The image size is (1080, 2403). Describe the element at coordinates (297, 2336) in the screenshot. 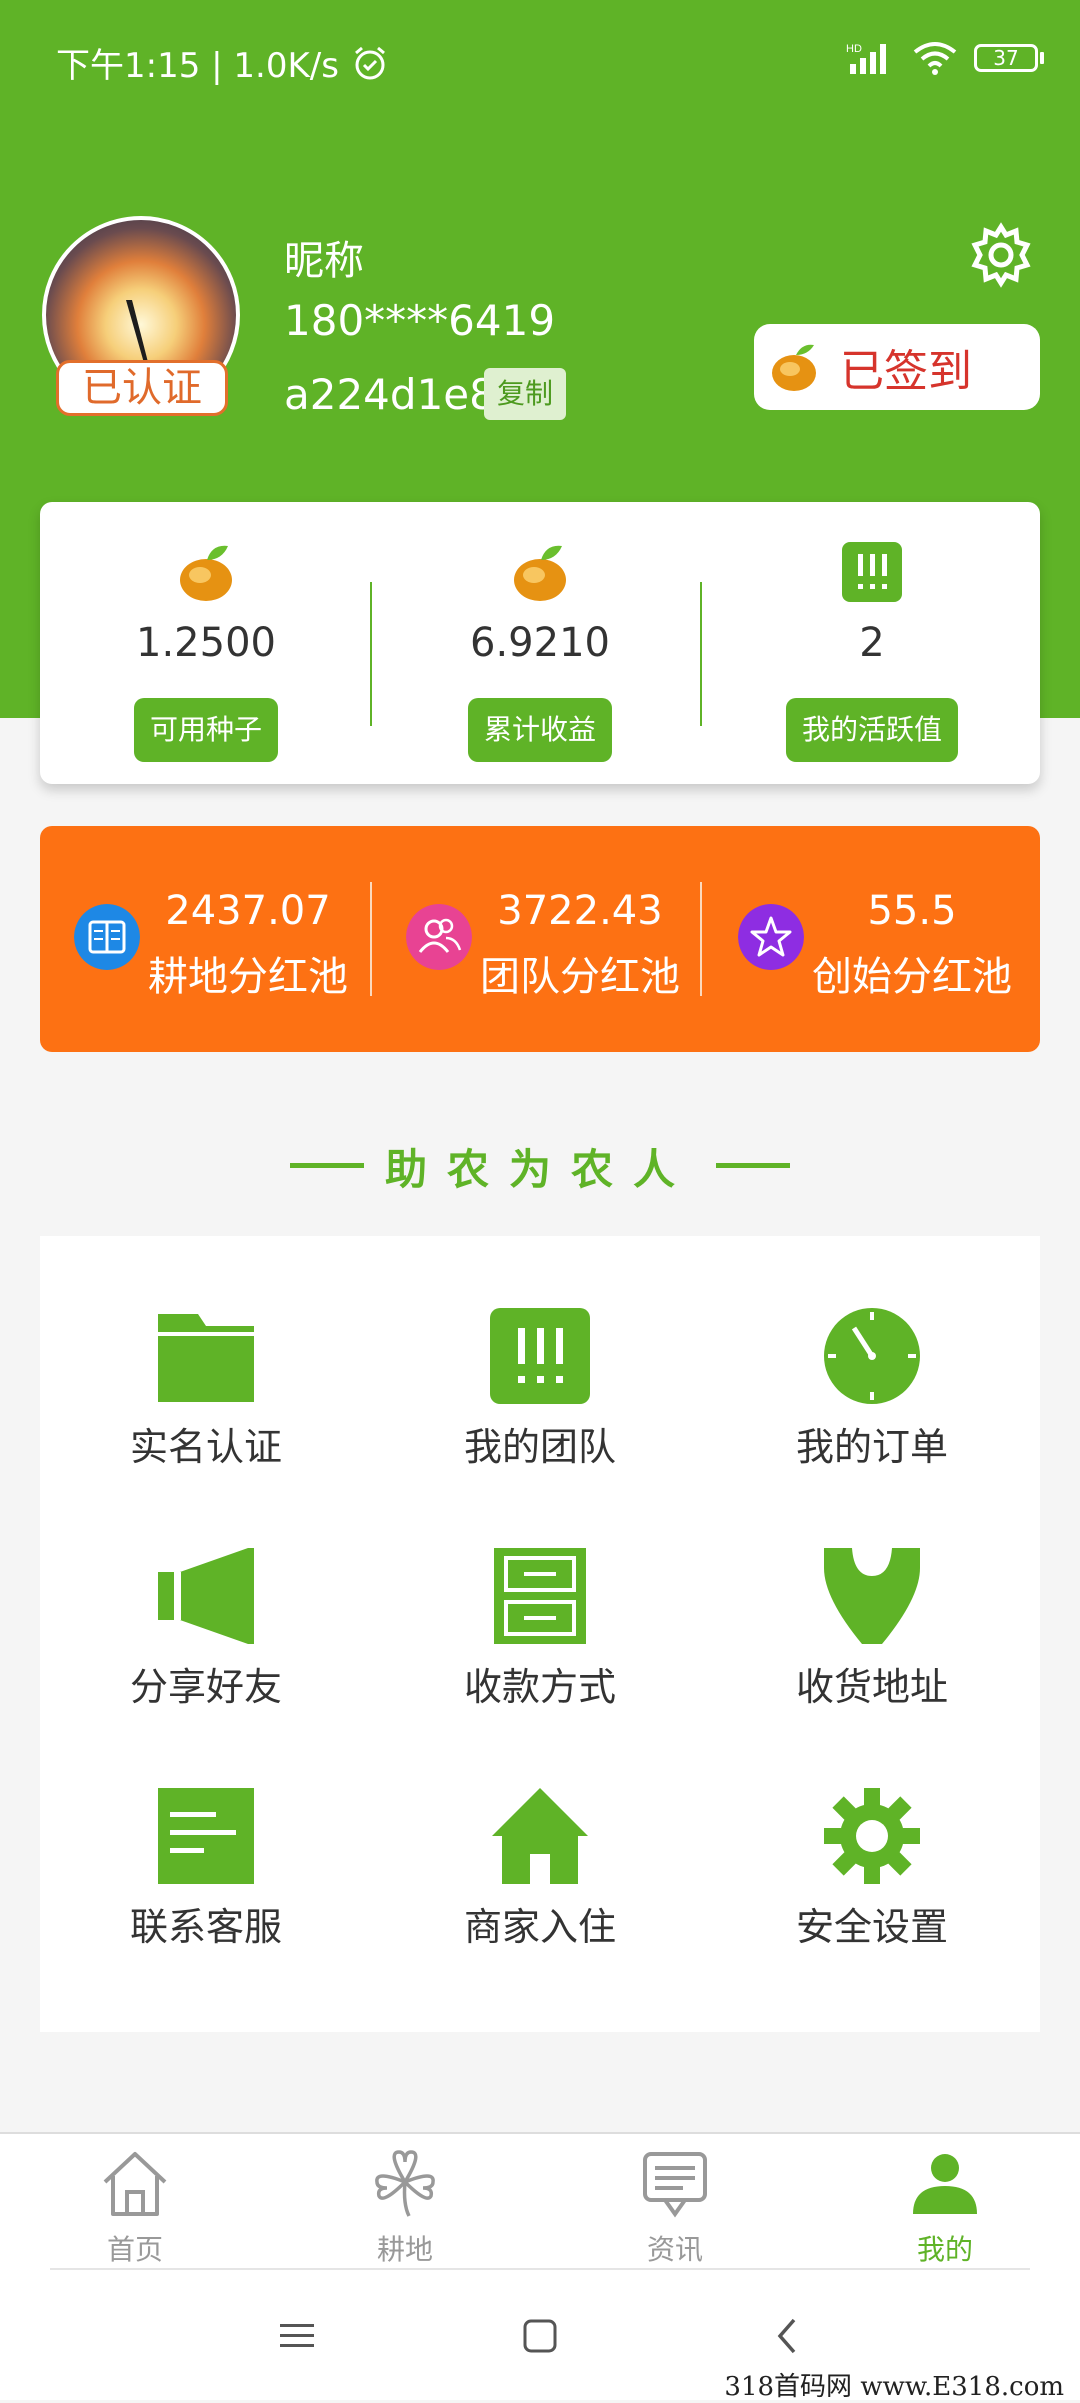

I see `menu-icon` at that location.